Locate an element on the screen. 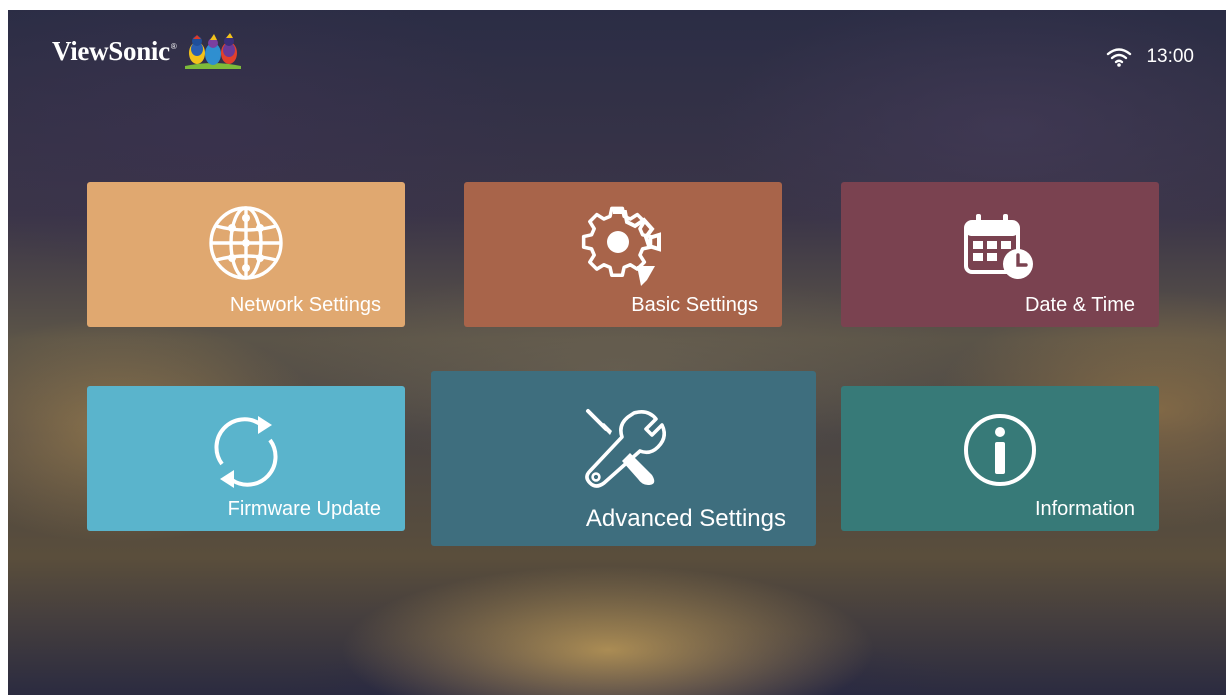 Image resolution: width=1226 pixels, height=695 pixels. tile-firmware-update: Firmware Update is located at coordinates (246, 458).